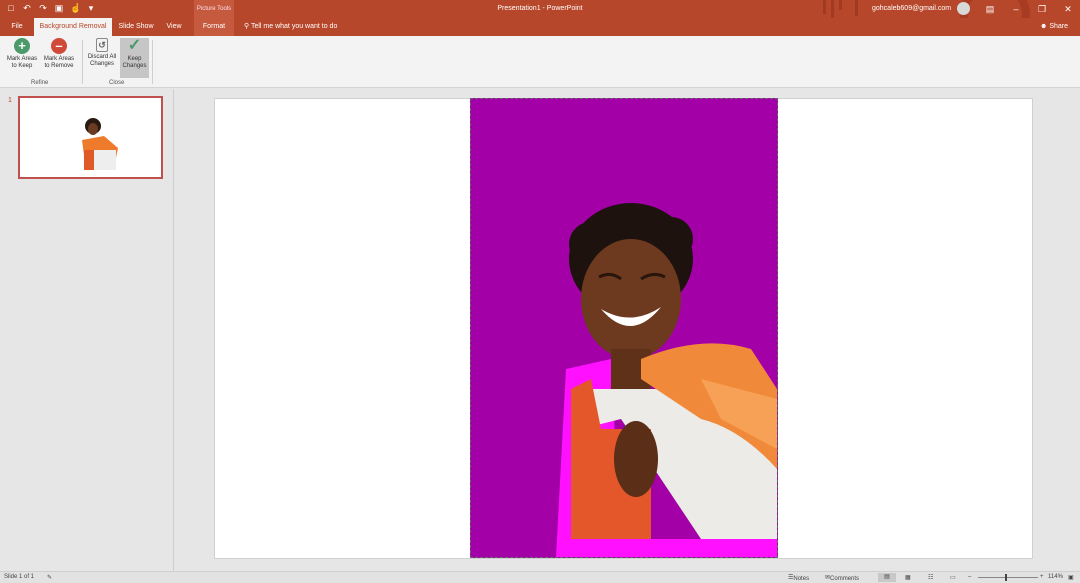 This screenshot has width=1080, height=583. Describe the element at coordinates (19, 577) in the screenshot. I see `slide-info: Slide 1 of 1` at that location.